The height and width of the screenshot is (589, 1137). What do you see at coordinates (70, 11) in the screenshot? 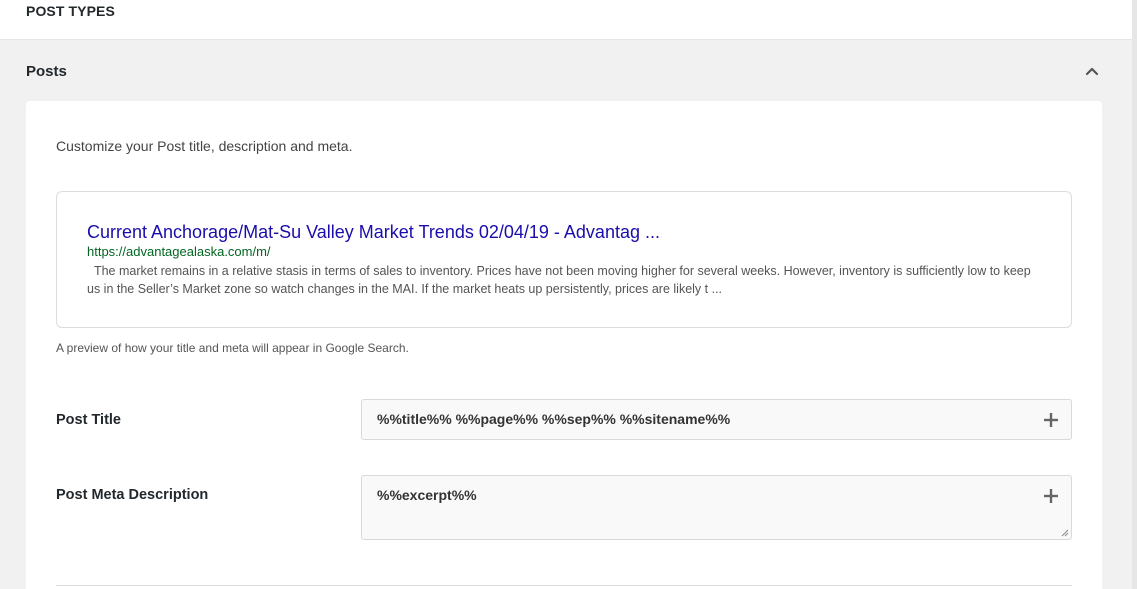
I see `post-types-title: POST TYPES` at bounding box center [70, 11].